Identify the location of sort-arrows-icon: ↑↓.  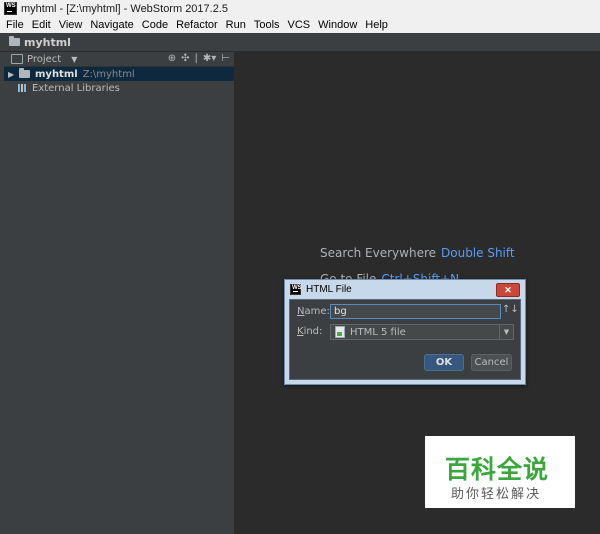
(510, 309).